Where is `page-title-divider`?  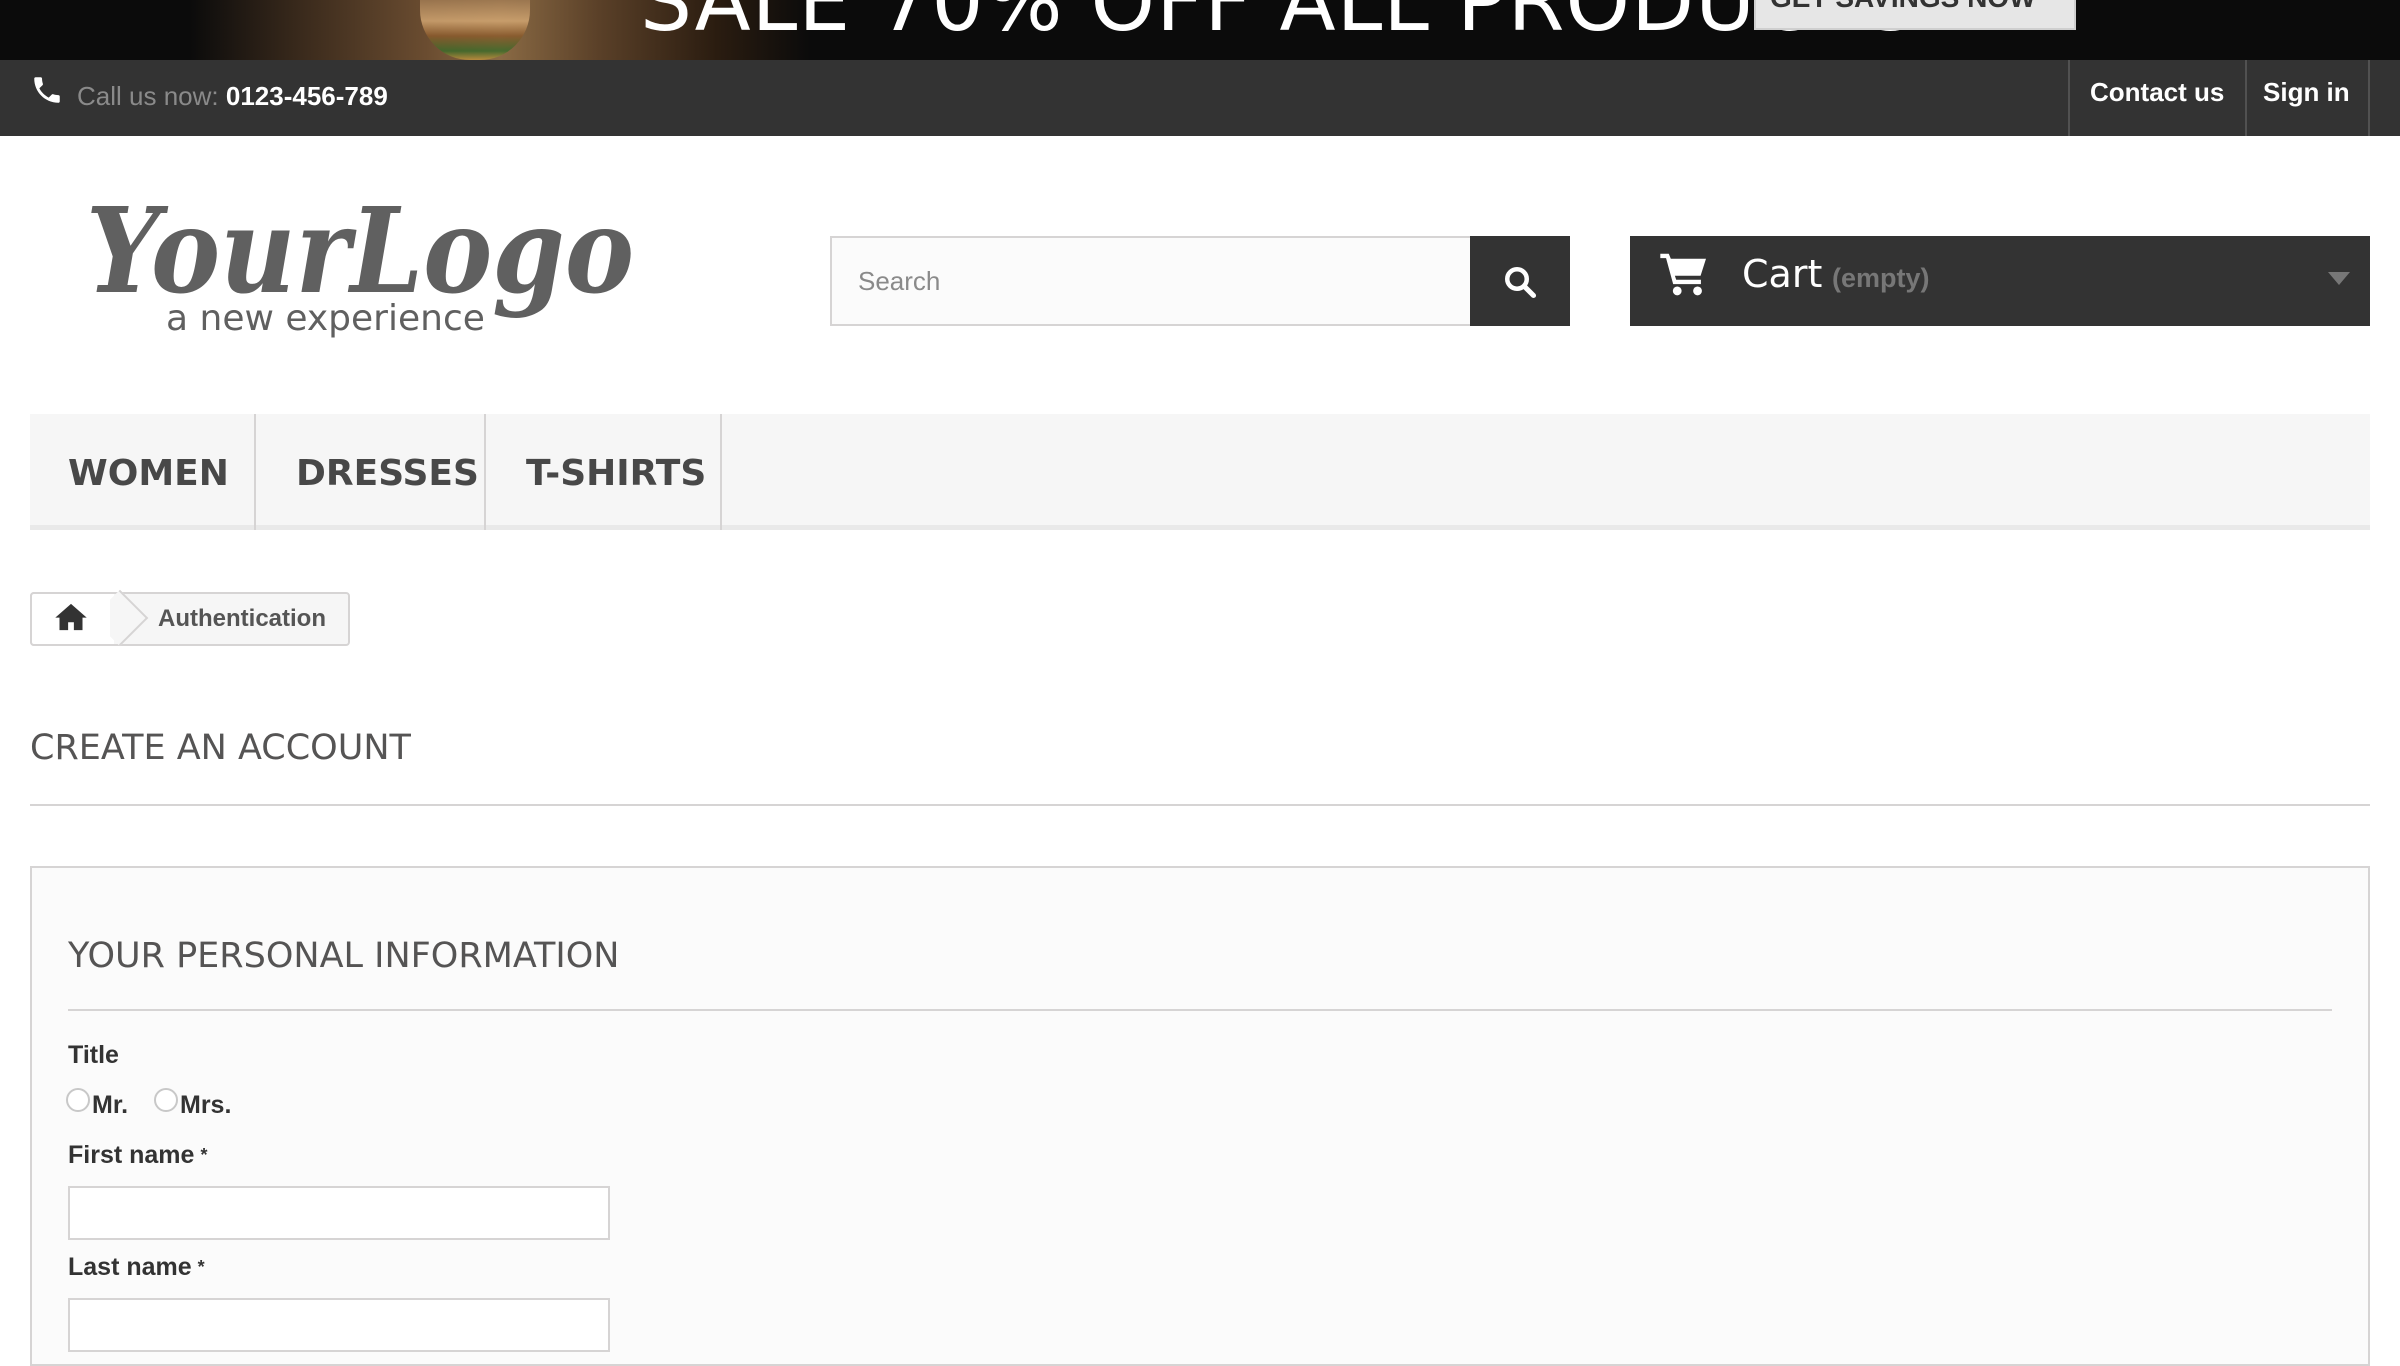
page-title-divider is located at coordinates (1200, 805).